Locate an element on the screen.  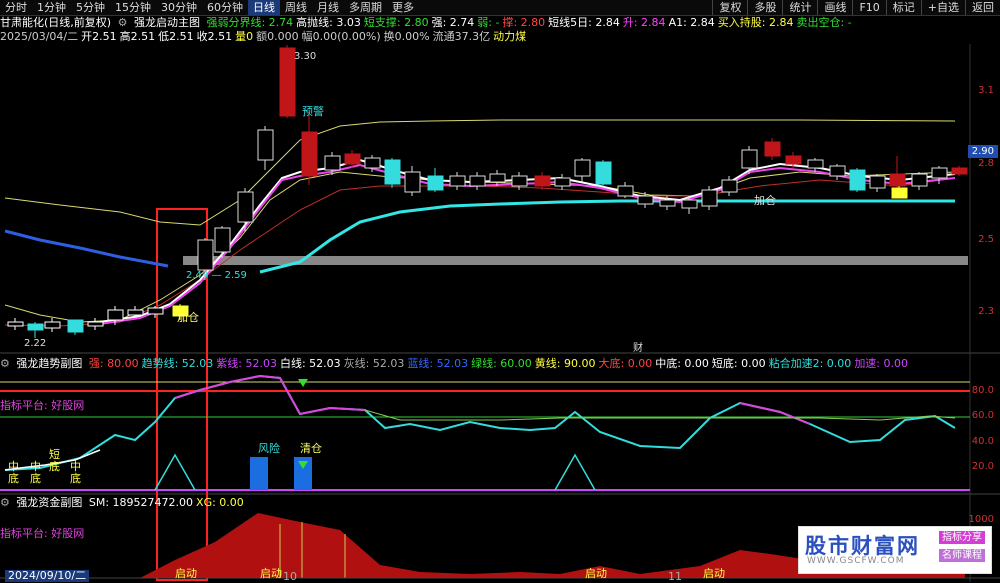
trend-green-curve is located at coordinates (660, 415).